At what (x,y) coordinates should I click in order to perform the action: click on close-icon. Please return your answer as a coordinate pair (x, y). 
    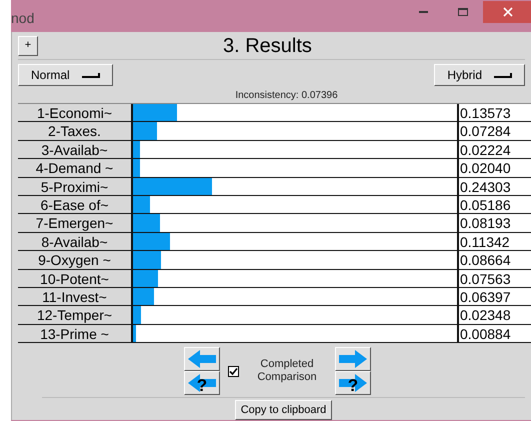
    Looking at the image, I should click on (508, 12).